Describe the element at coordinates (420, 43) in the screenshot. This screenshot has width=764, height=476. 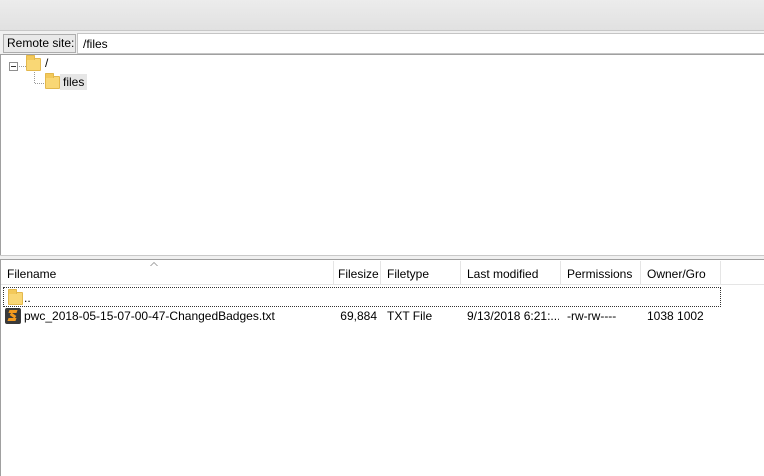
I see `remote-path-input` at that location.